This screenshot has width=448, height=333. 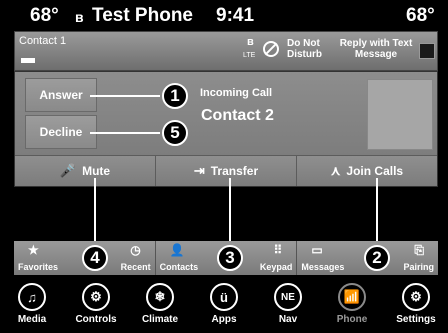 I want to click on transfer-button: ⇥ Transfer, so click(x=225, y=170).